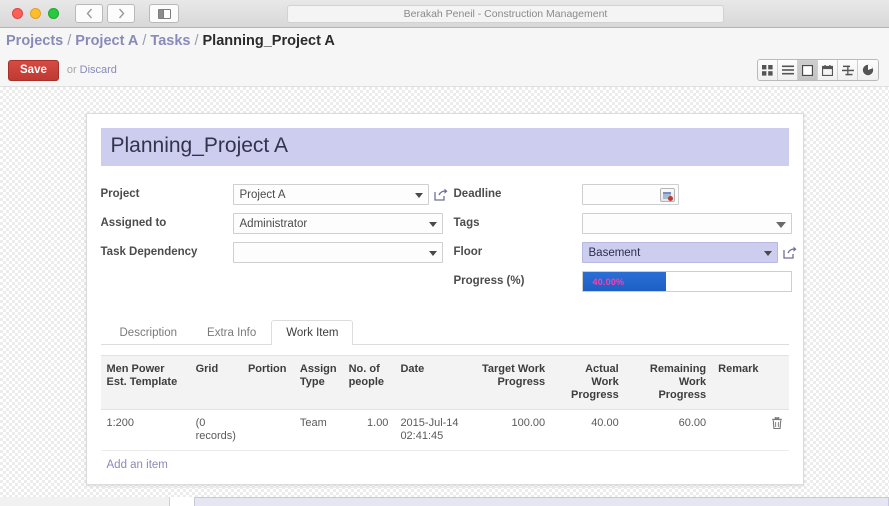  Describe the element at coordinates (686, 223) in the screenshot. I see `tags-select` at that location.